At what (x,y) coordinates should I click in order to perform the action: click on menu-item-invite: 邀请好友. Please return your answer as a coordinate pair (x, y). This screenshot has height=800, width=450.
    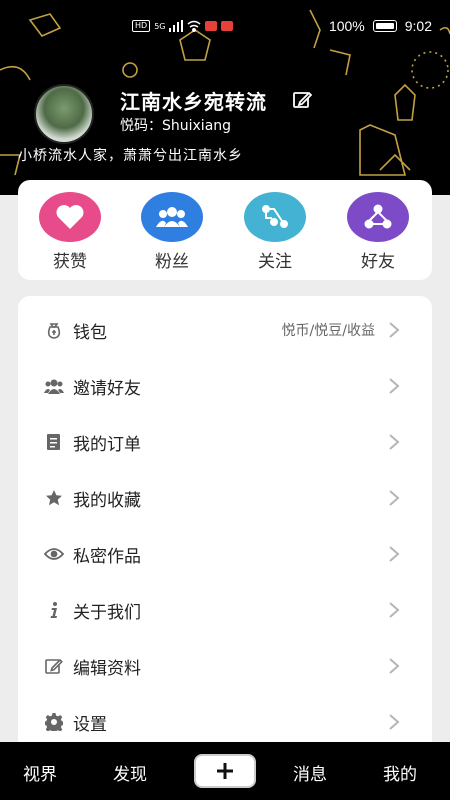
    Looking at the image, I should click on (225, 386).